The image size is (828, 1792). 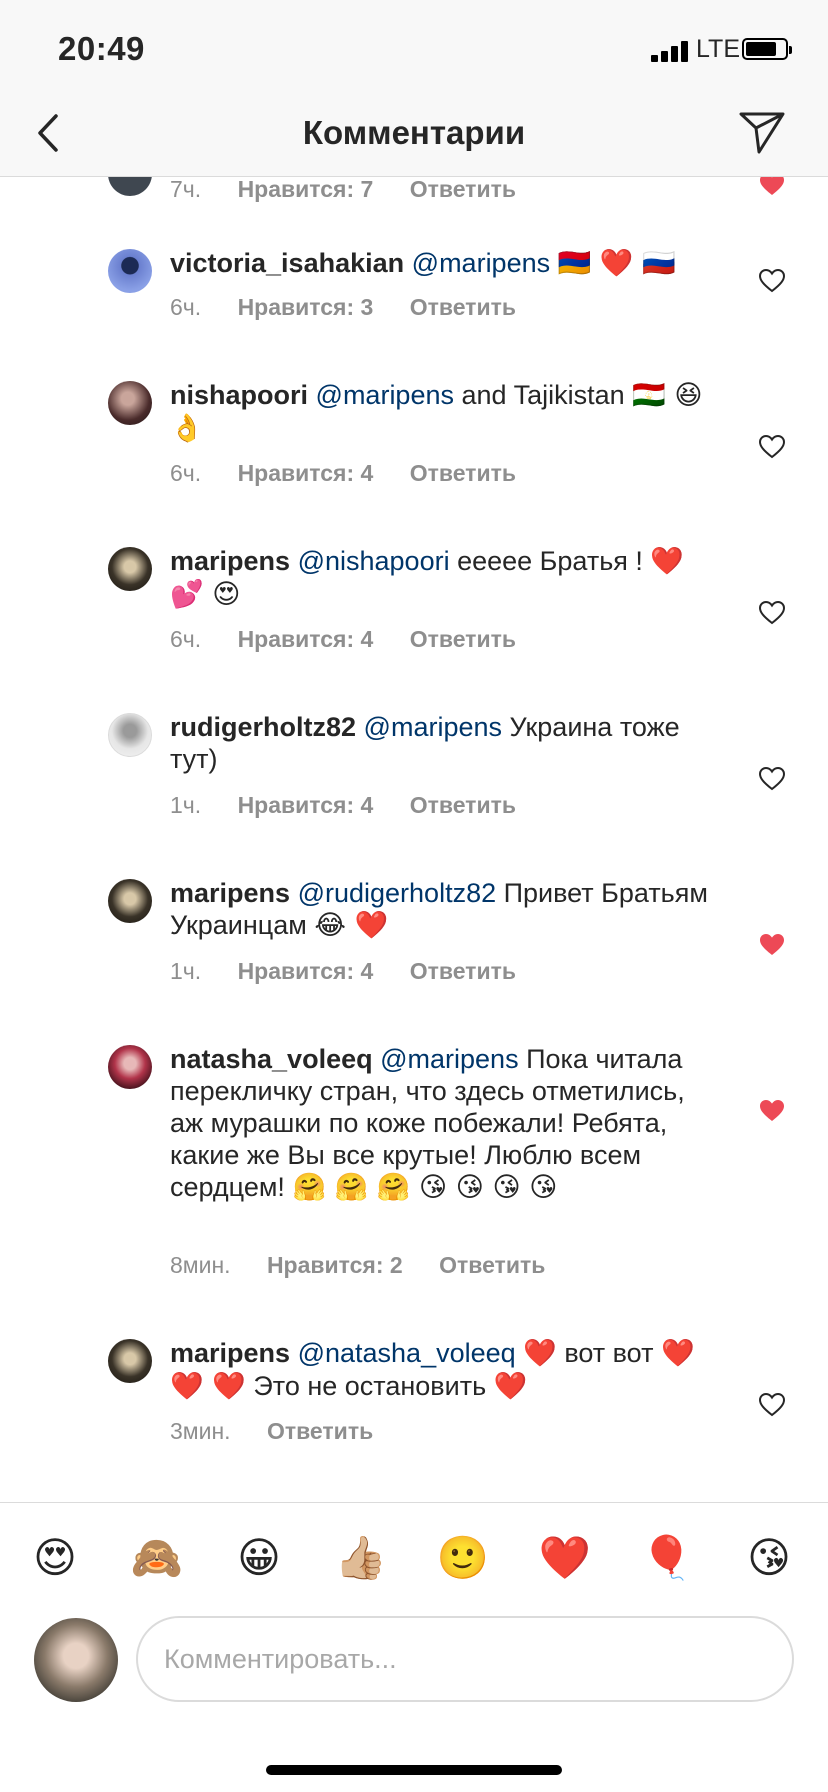 I want to click on emoji-button: 😘, so click(x=769, y=1558).